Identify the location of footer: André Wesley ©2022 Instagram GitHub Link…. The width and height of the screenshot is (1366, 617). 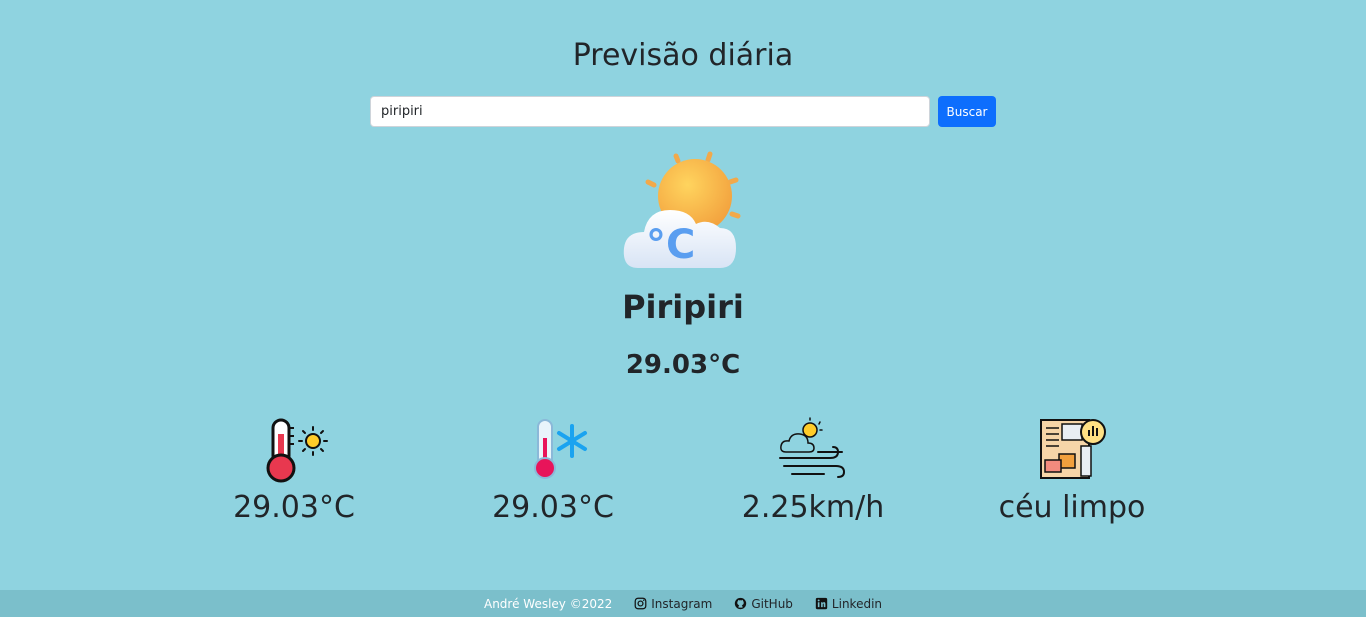
(683, 603).